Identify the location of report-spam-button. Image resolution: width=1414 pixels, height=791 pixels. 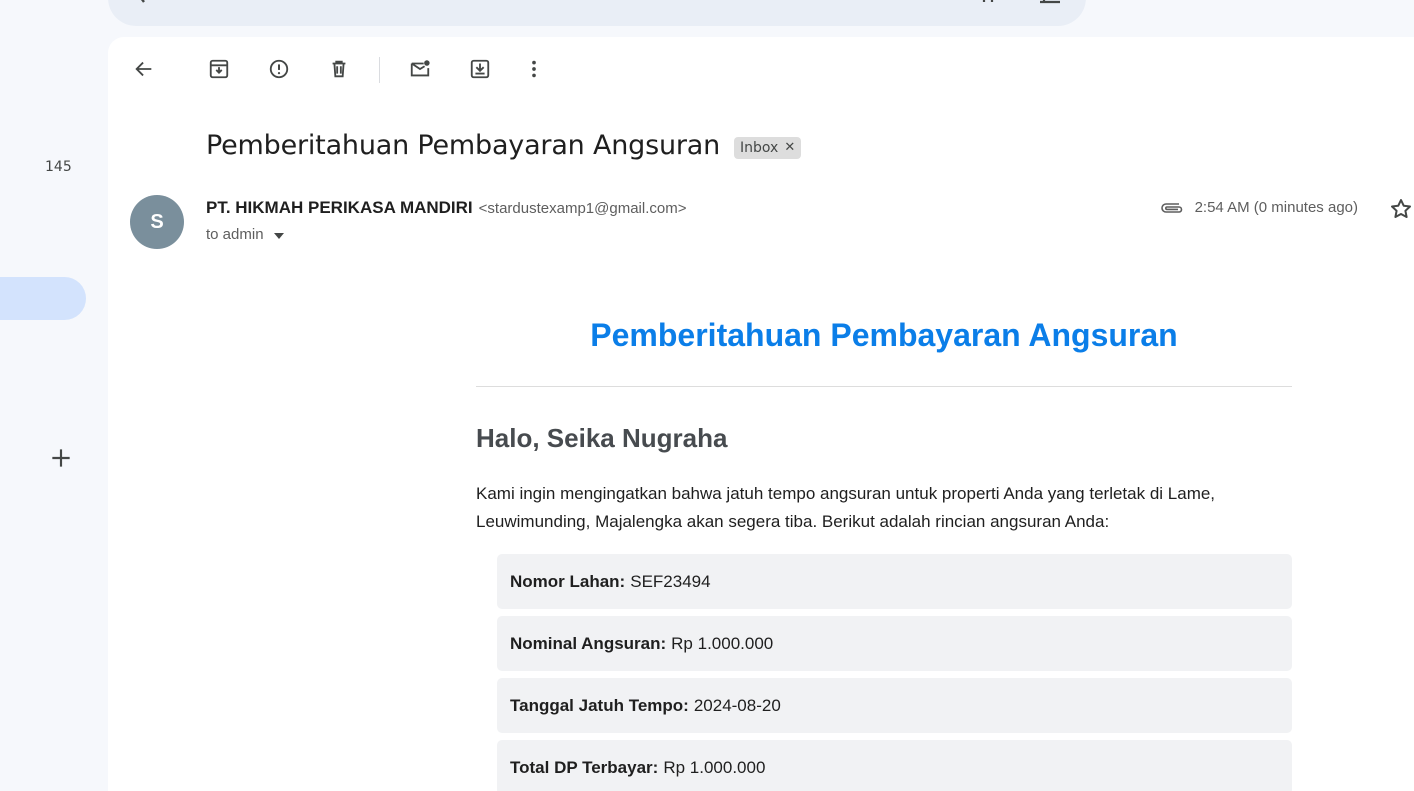
(279, 69).